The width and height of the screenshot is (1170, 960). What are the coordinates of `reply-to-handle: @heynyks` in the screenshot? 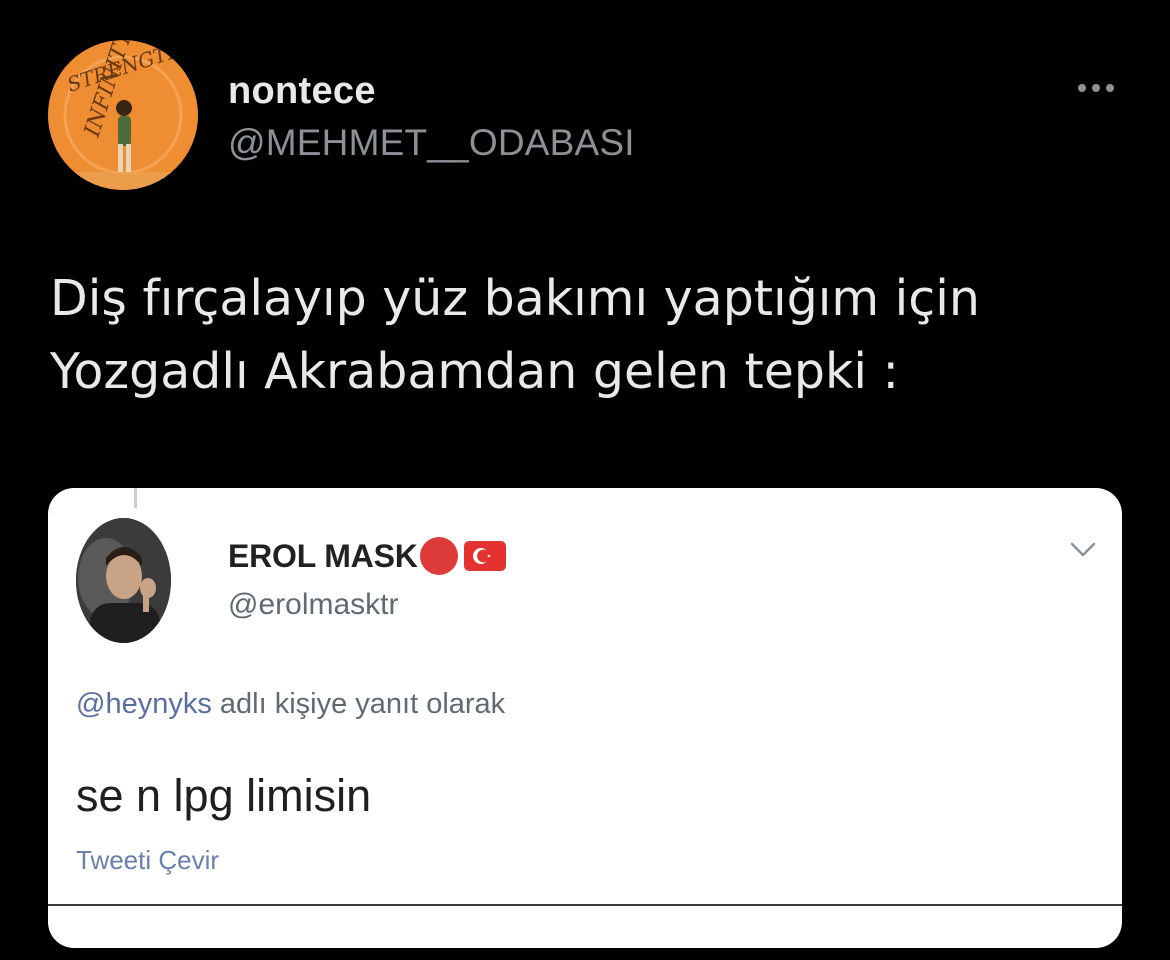 It's located at (144, 704).